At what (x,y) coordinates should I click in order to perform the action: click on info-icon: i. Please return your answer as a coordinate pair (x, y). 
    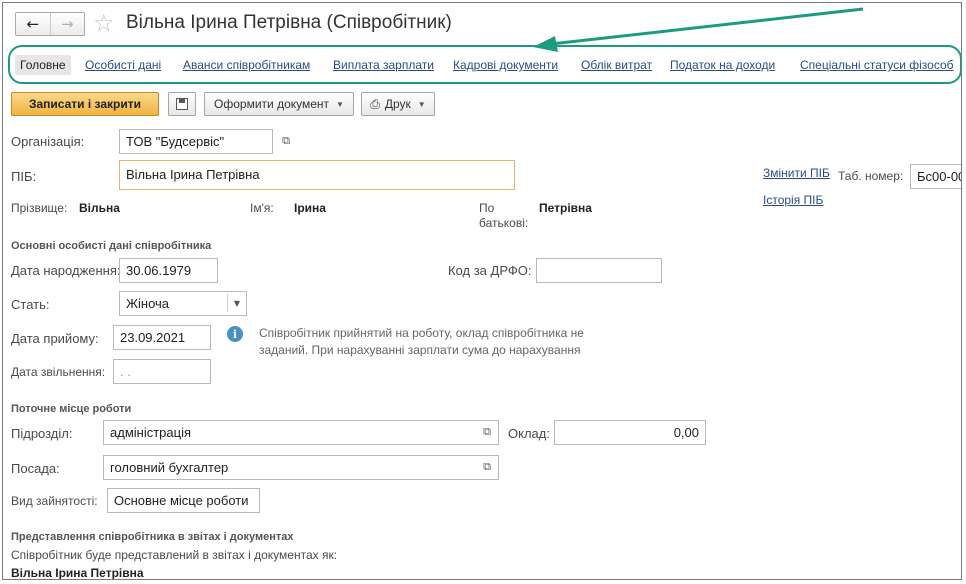
    Looking at the image, I should click on (235, 334).